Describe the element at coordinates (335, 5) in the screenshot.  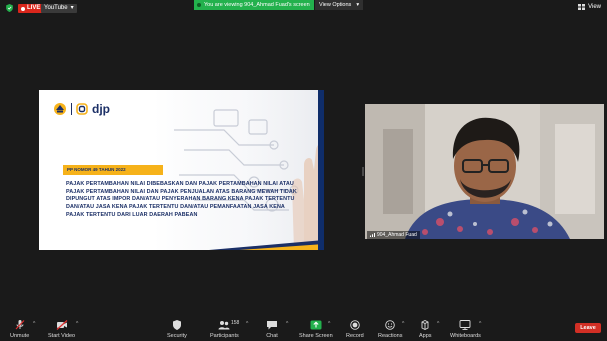
I see `view-options-label: View Options` at that location.